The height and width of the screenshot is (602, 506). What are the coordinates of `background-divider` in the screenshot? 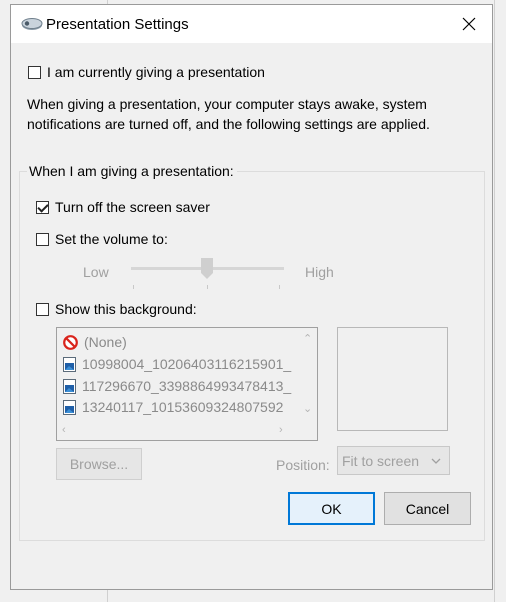 It's located at (494, 301).